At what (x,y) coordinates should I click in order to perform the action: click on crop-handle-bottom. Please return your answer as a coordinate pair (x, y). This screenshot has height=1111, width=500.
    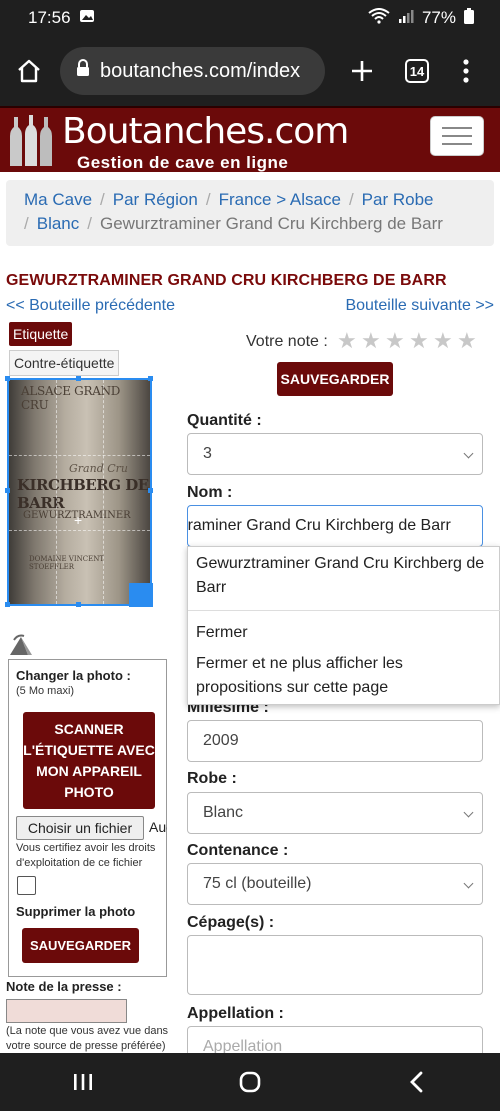
    Looking at the image, I should click on (78, 604).